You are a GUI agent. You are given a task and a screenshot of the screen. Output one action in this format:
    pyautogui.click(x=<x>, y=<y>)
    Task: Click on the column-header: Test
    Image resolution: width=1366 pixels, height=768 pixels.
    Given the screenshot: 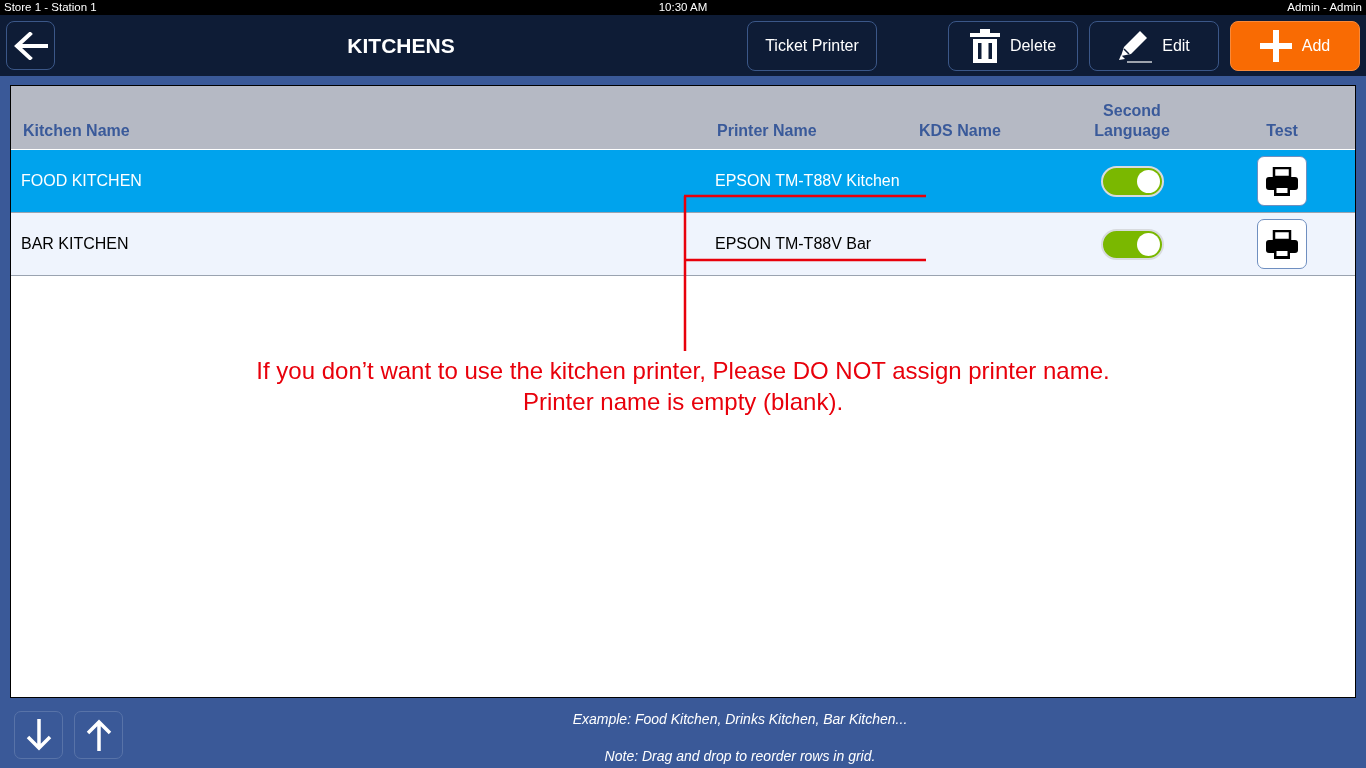 What is the action you would take?
    pyautogui.click(x=1282, y=130)
    